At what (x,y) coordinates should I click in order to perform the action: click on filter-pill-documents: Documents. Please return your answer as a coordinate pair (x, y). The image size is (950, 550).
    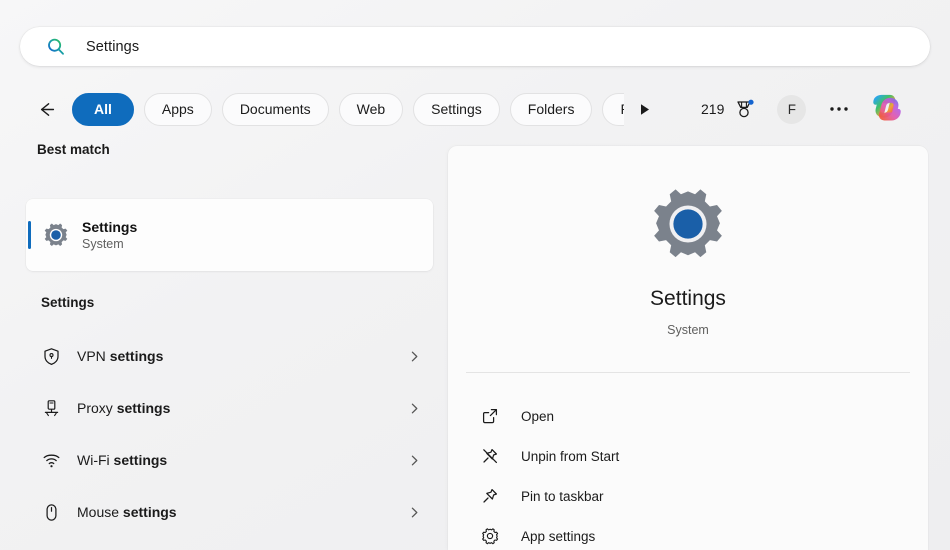
    Looking at the image, I should click on (275, 109).